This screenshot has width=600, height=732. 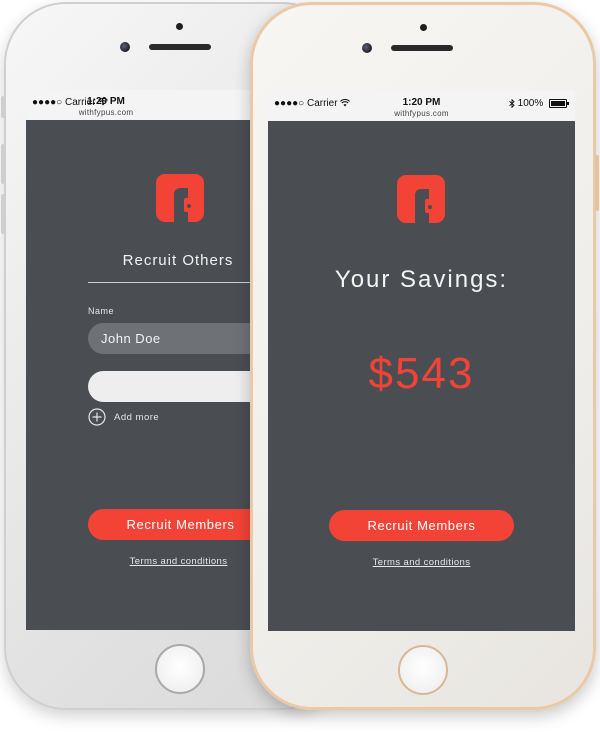 What do you see at coordinates (106, 101) in the screenshot?
I see `status-time: 1:20 PM` at bounding box center [106, 101].